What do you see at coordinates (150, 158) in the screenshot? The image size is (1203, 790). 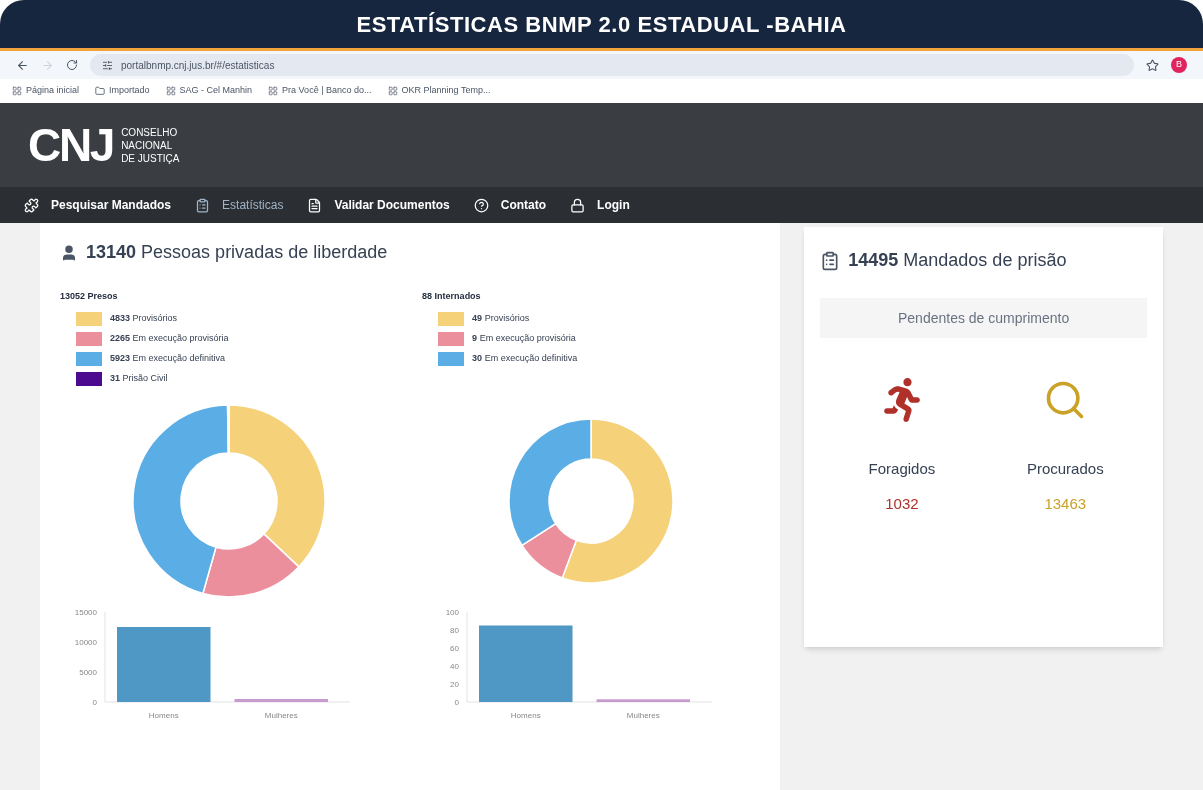 I see `organization-name-line: DE JUSTIÇA` at bounding box center [150, 158].